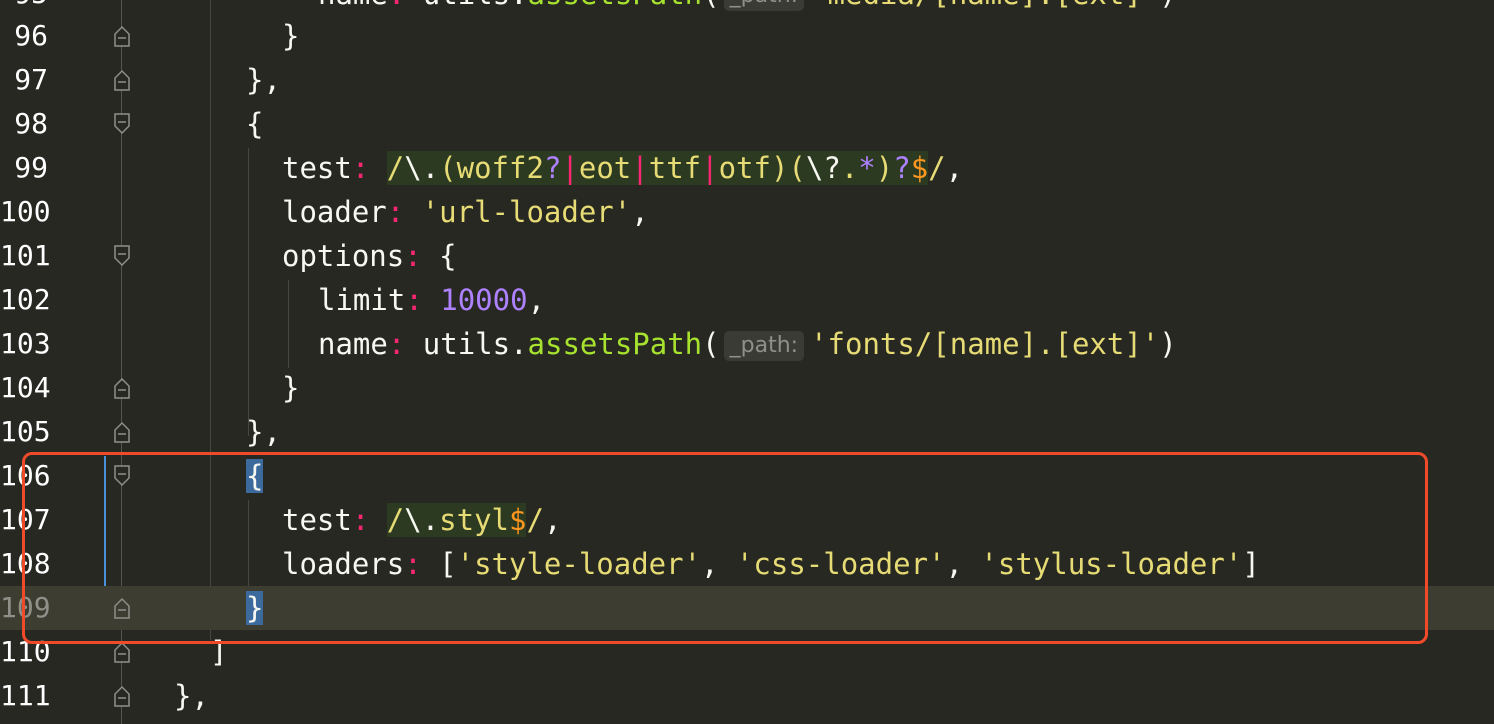 This screenshot has width=1494, height=724. Describe the element at coordinates (432, 300) in the screenshot. I see `line-code: limit: 10000,` at that location.